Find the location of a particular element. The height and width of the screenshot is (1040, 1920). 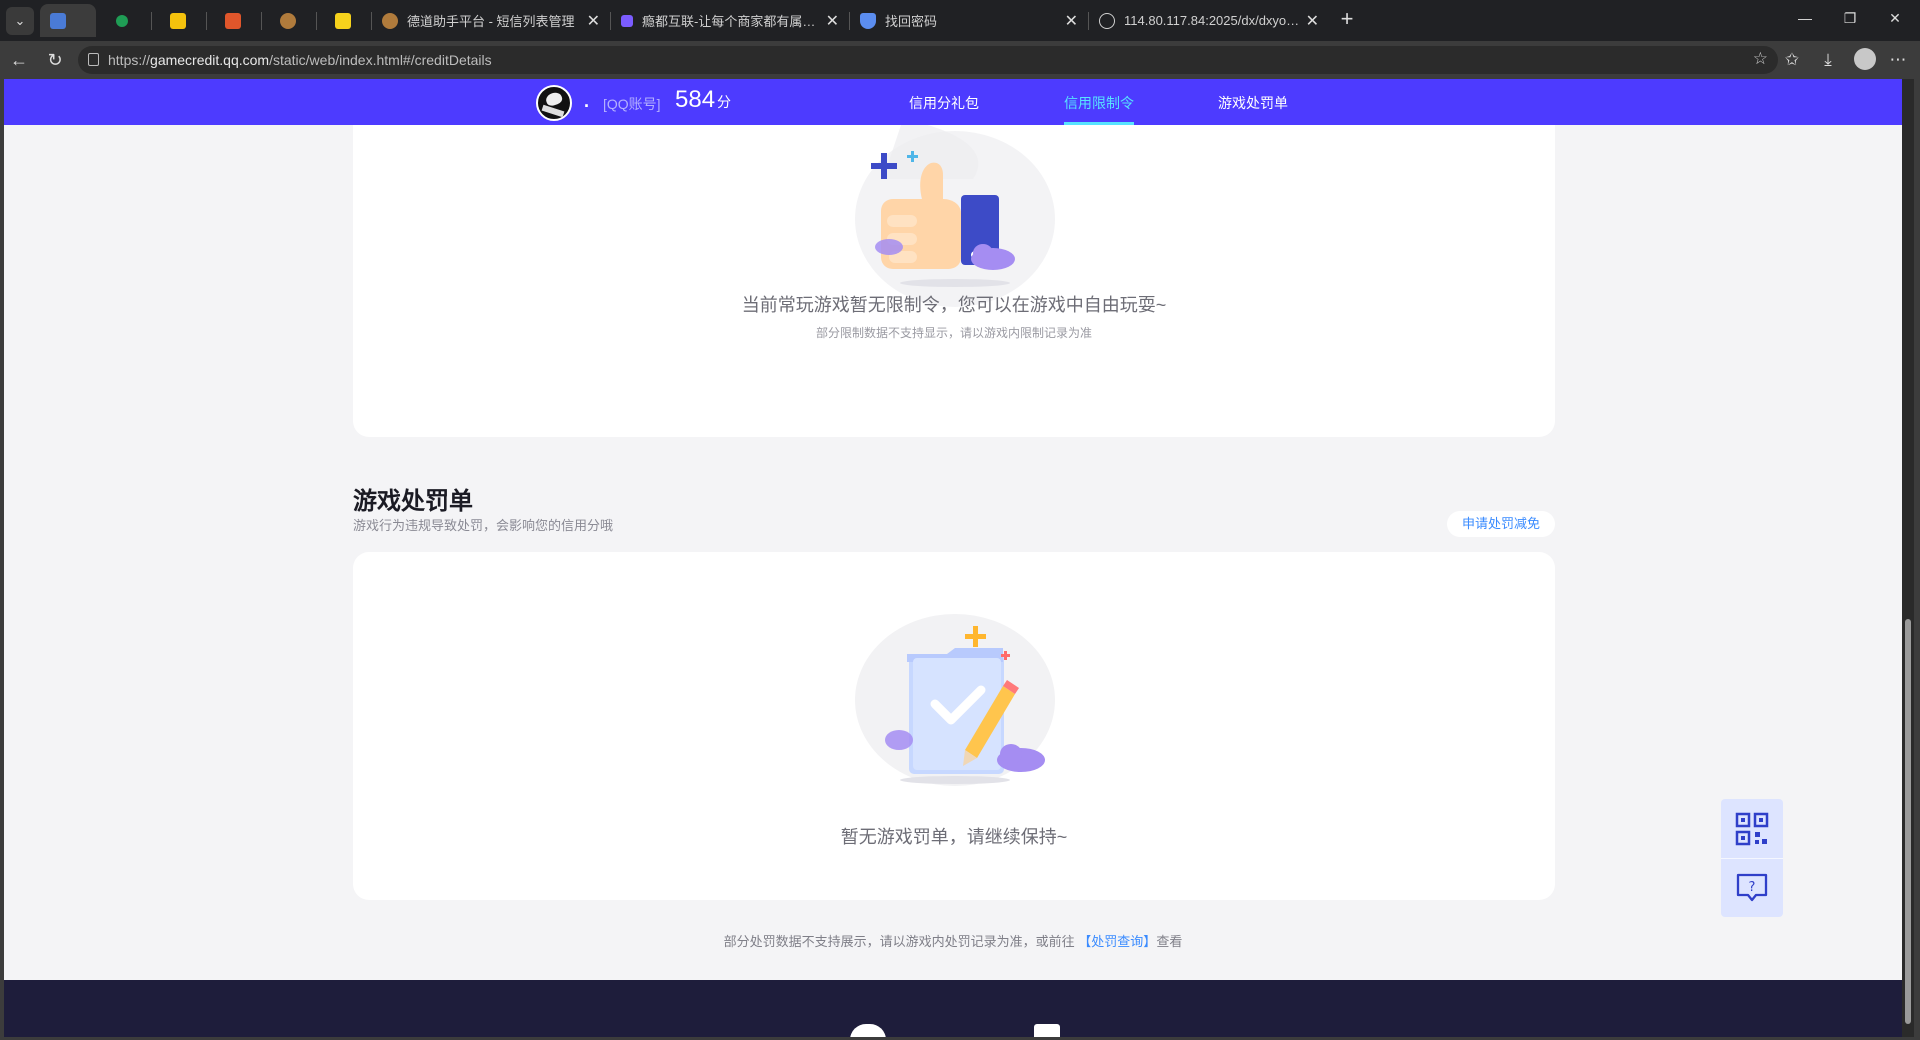

favorites-icon: ✩ is located at coordinates (1792, 60).